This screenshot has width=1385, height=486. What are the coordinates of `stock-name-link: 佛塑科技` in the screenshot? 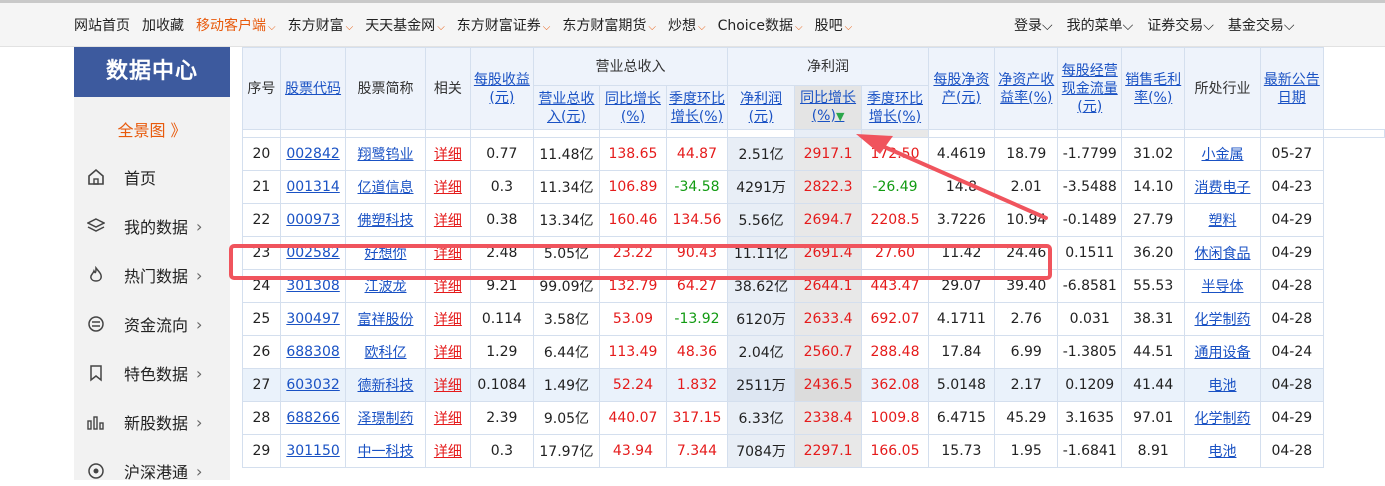 It's located at (386, 221).